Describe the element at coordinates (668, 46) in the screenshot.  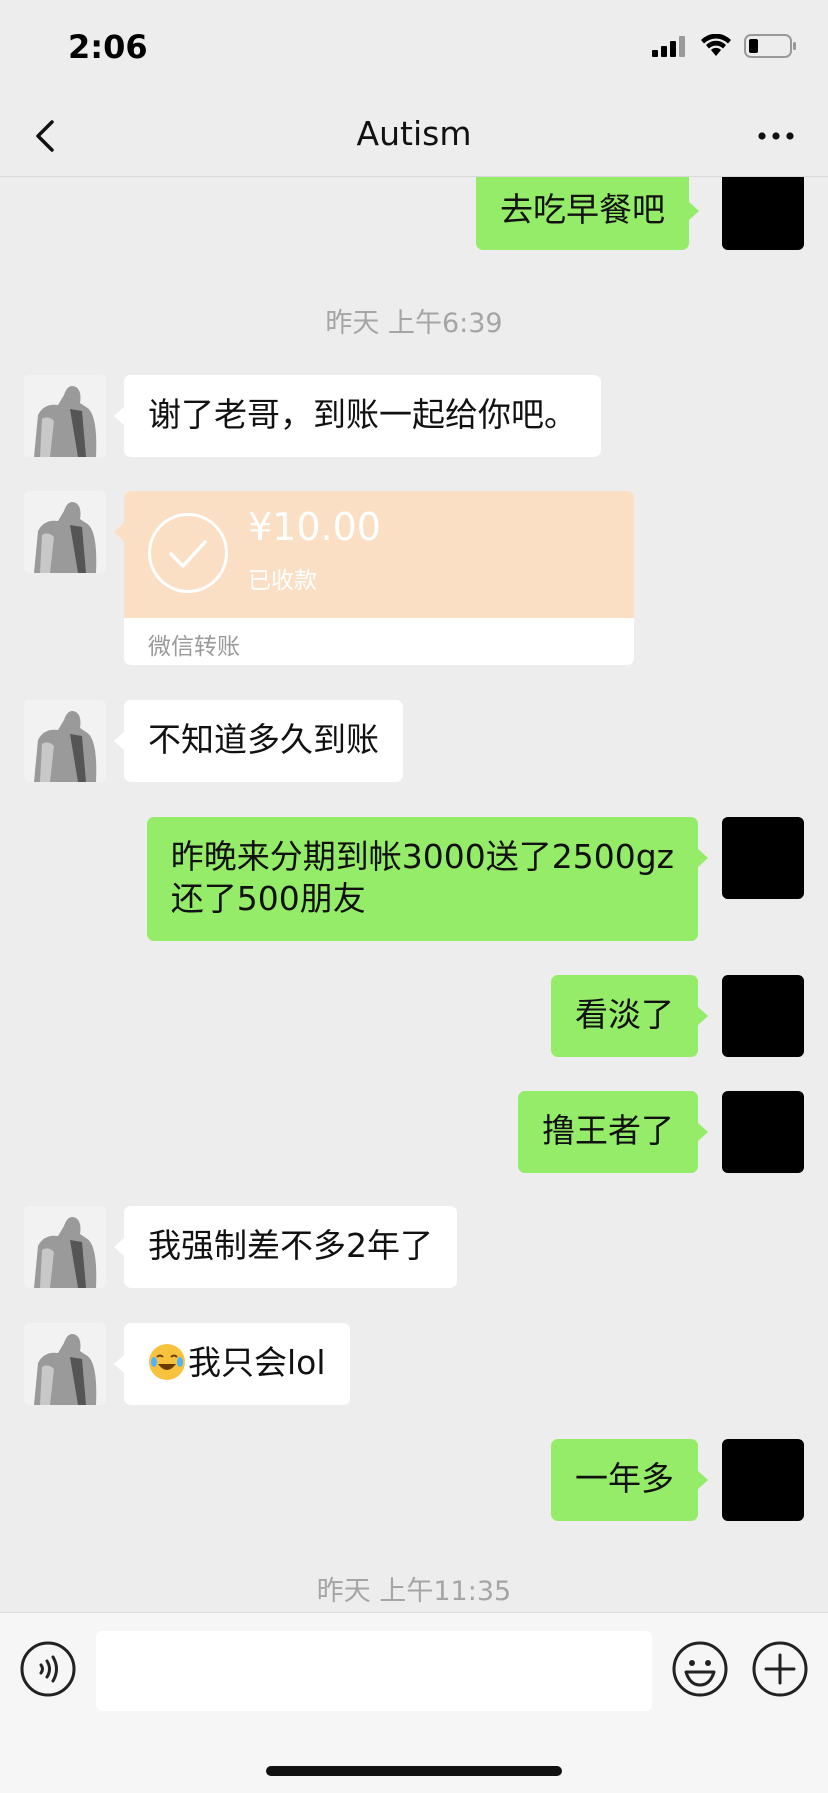
I see `signal-icon` at that location.